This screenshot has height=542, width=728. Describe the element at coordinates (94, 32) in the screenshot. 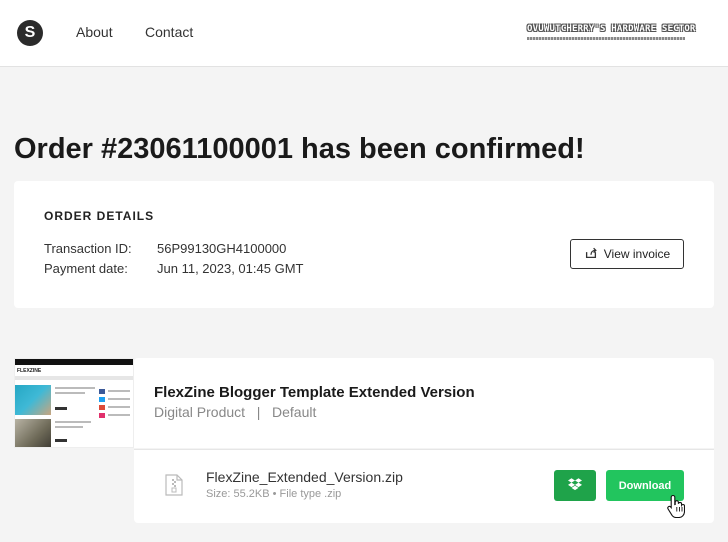

I see `nav-link-about: About` at that location.